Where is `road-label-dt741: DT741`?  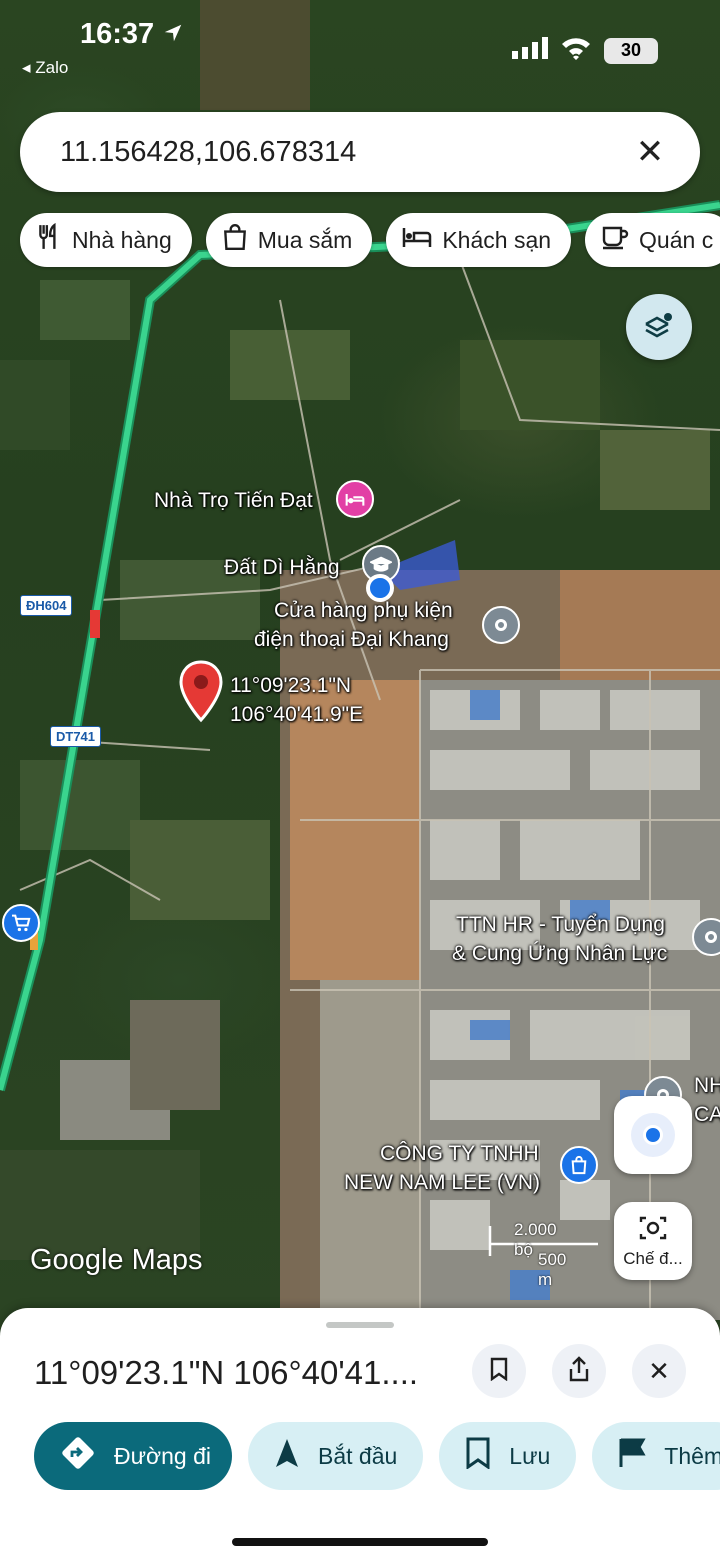 road-label-dt741: DT741 is located at coordinates (76, 736).